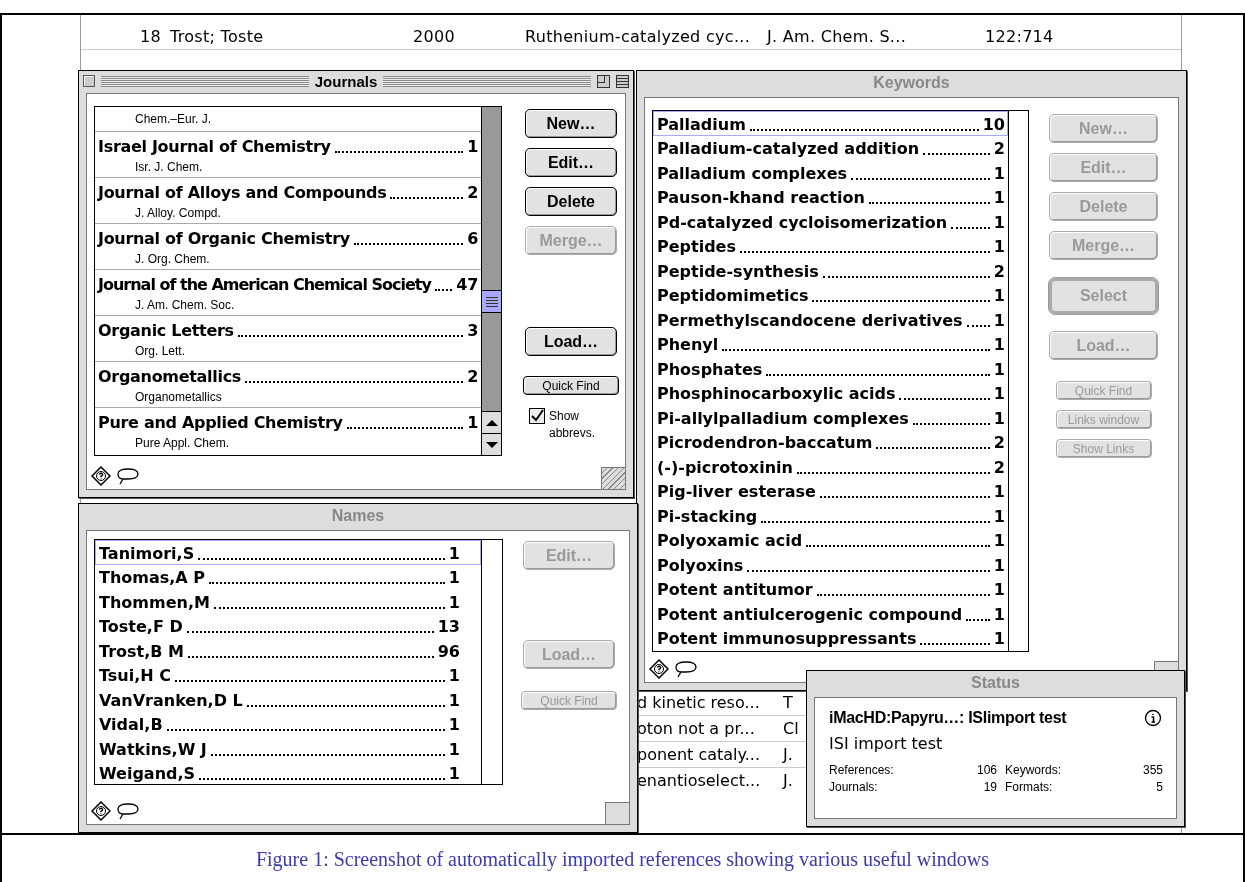 The image size is (1245, 882). Describe the element at coordinates (989, 787) in the screenshot. I see `stat-value: 19` at that location.